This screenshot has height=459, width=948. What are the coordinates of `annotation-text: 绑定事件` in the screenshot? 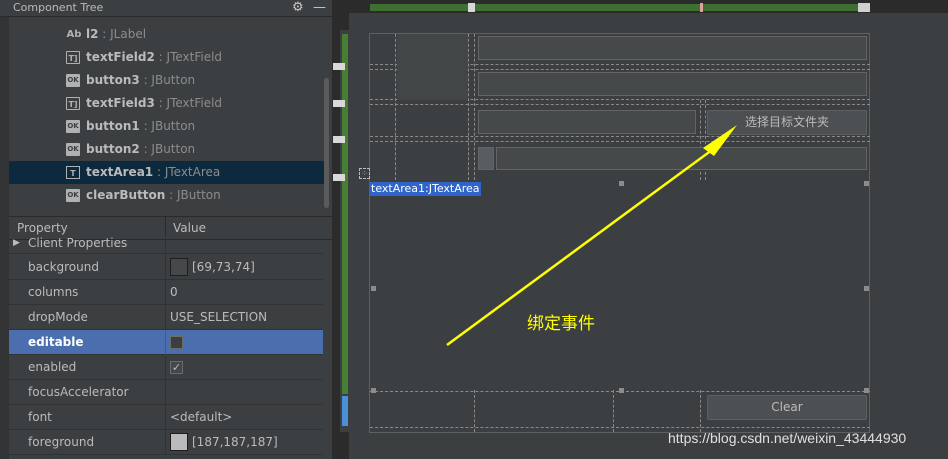 It's located at (561, 324).